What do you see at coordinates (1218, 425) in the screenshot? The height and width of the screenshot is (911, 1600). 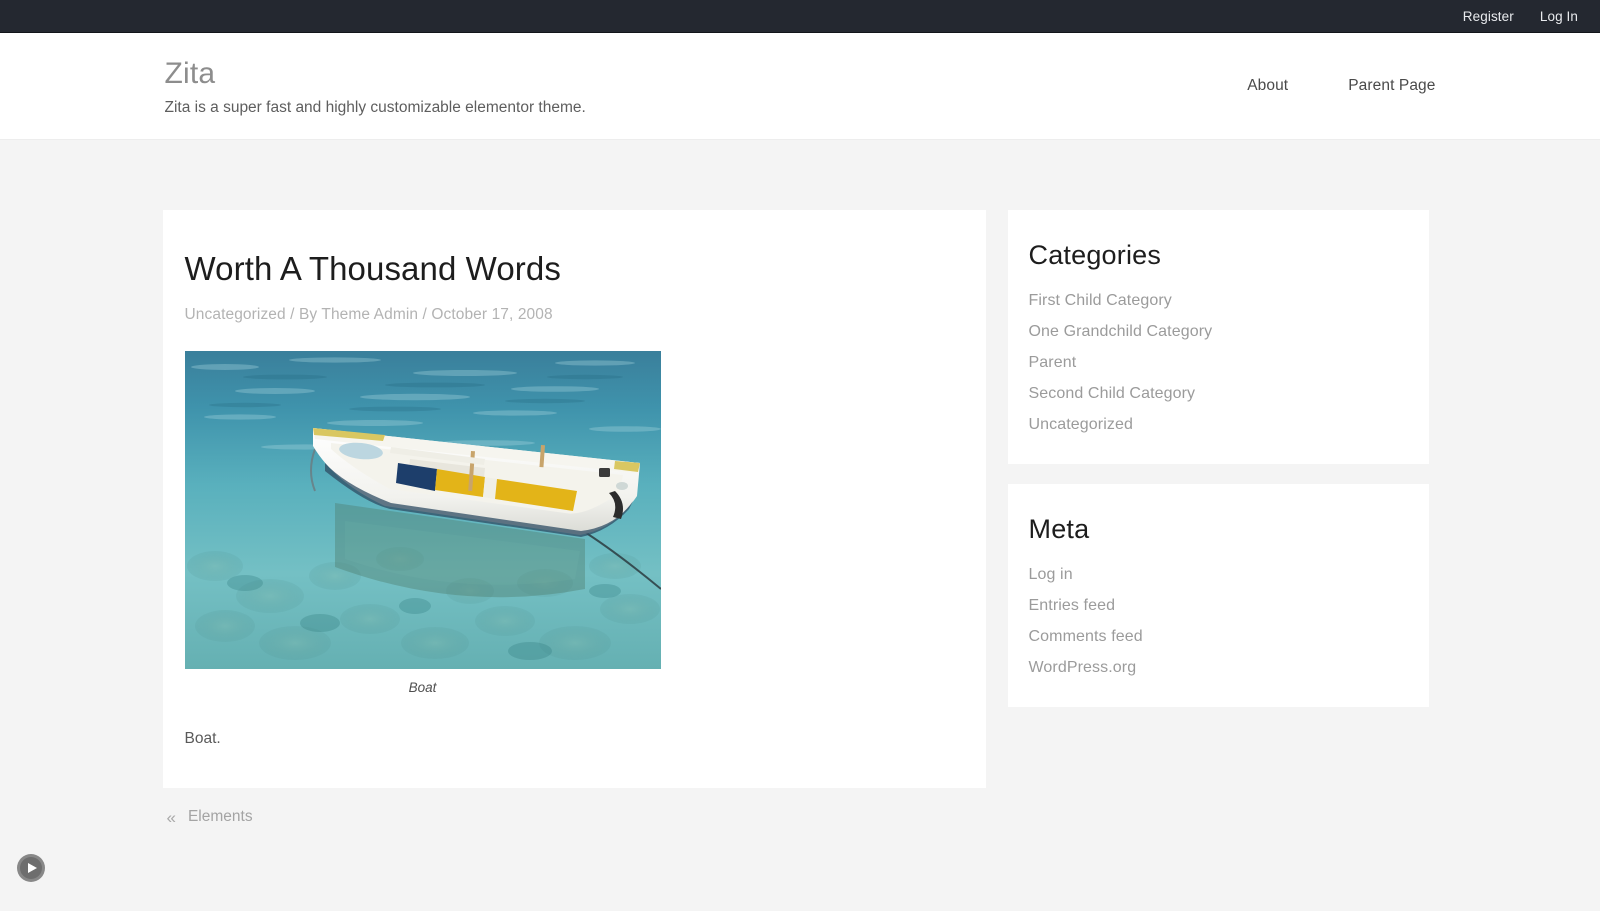 I see `list-item: Uncategorized` at bounding box center [1218, 425].